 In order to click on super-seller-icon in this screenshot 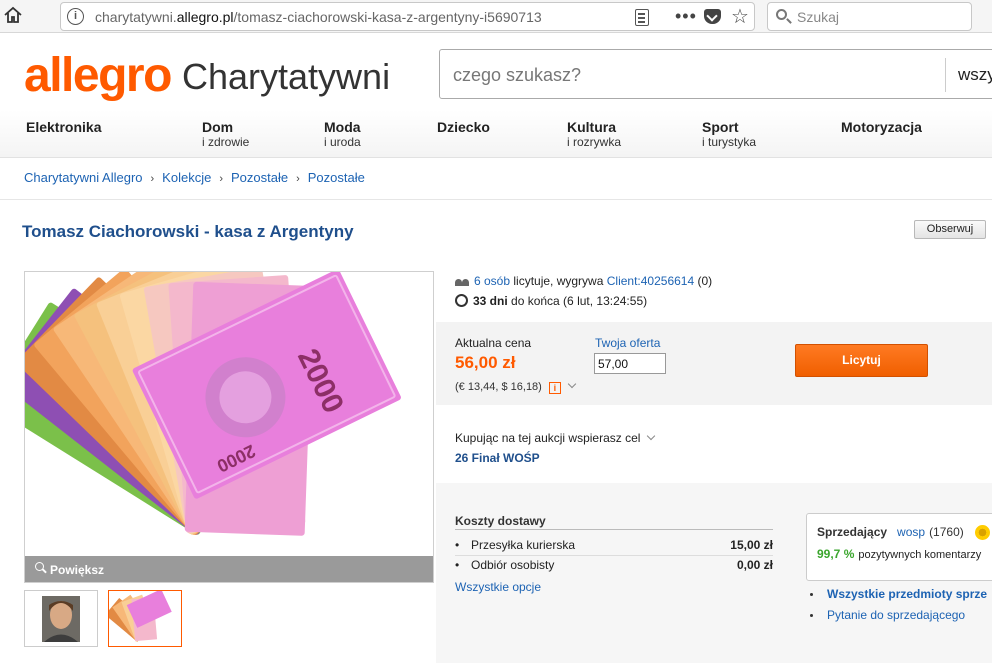, I will do `click(982, 532)`.